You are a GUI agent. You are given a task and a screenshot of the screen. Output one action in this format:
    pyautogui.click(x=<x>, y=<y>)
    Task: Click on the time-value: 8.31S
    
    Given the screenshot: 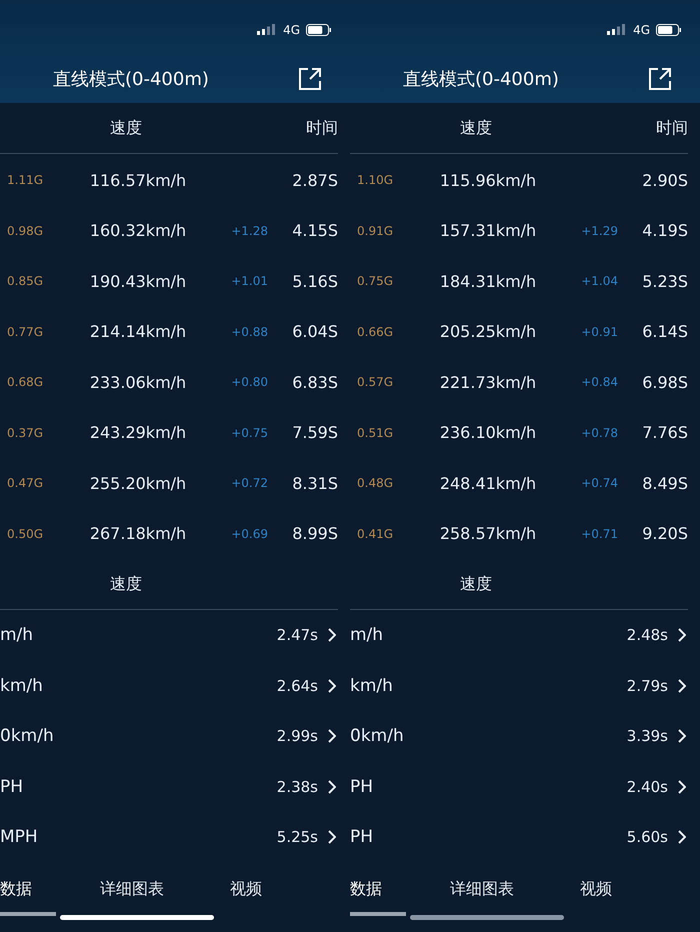 What is the action you would take?
    pyautogui.click(x=314, y=483)
    